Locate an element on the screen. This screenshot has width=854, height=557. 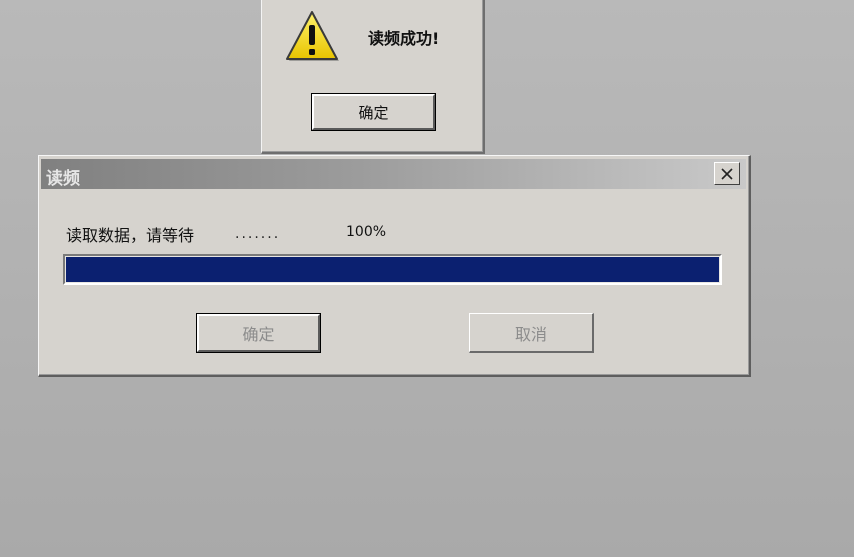
close-icon is located at coordinates (727, 173).